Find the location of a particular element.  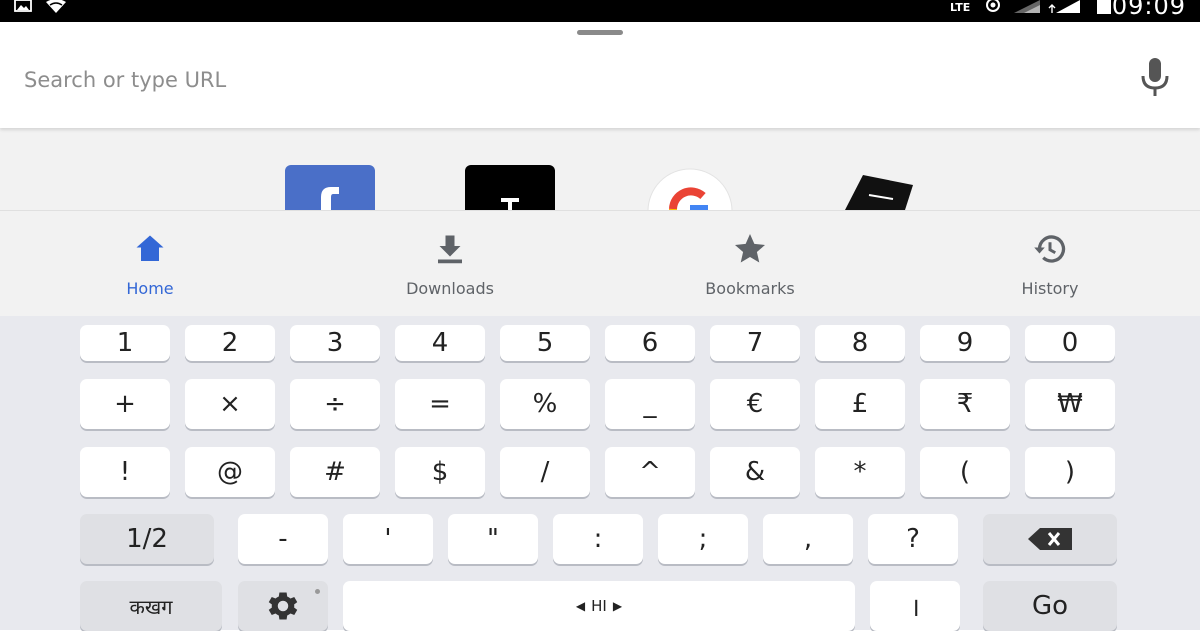

network-type-label: LTE is located at coordinates (960, 7).